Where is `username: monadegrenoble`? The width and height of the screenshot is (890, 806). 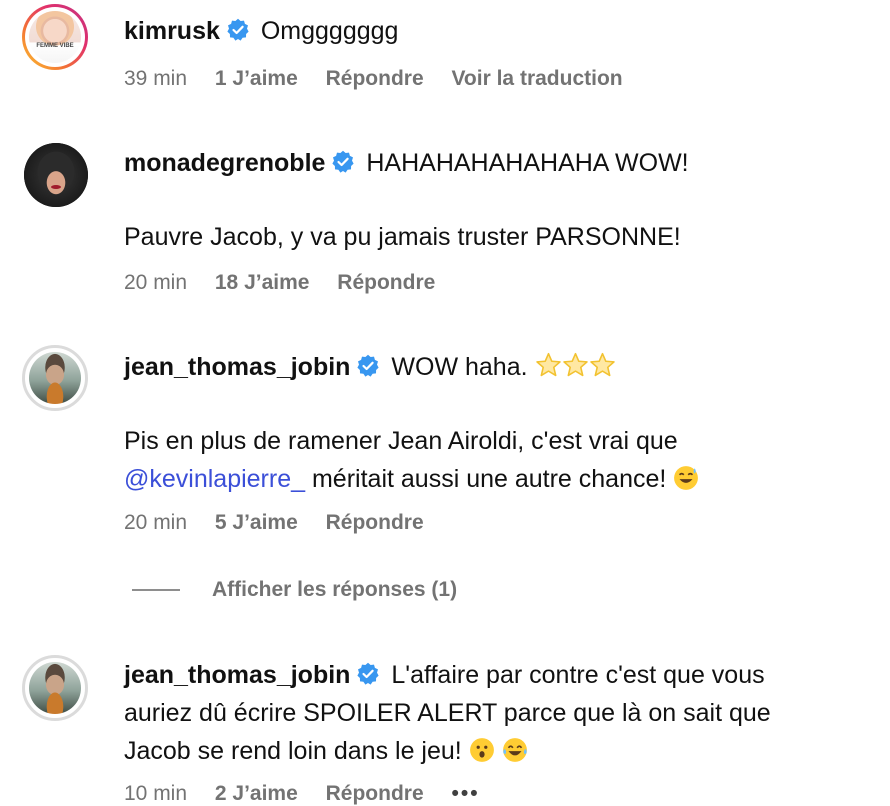
username: monadegrenoble is located at coordinates (224, 163).